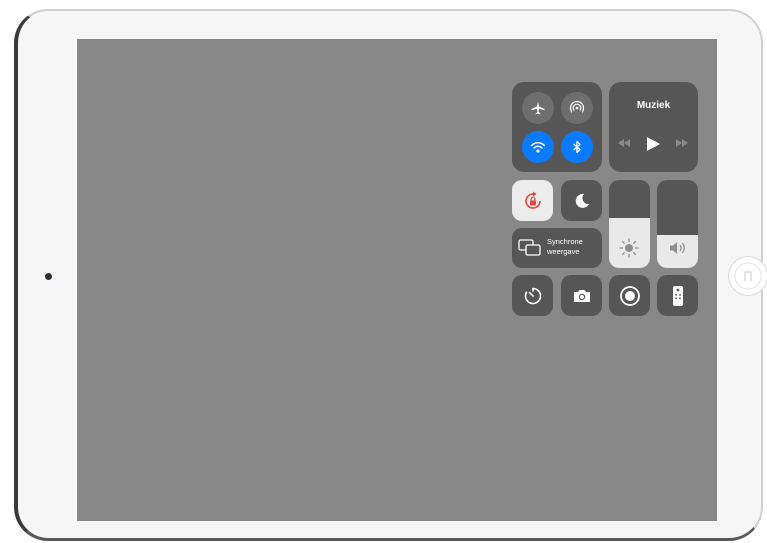 This screenshot has height=543, width=767. I want to click on play-icon, so click(653, 144).